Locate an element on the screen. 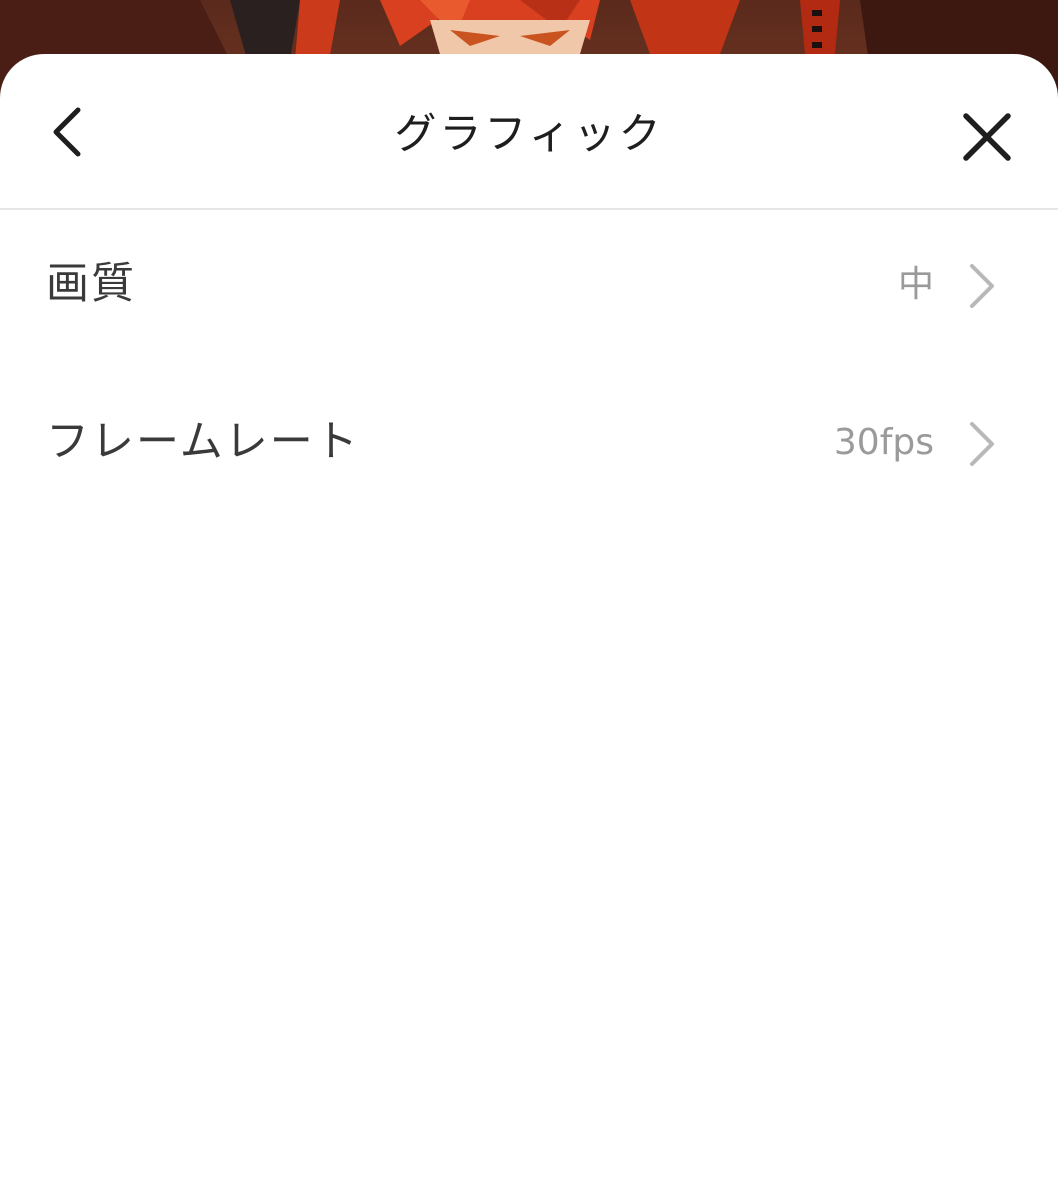 This screenshot has height=1200, width=1058. setting-value: 30fps is located at coordinates (883, 442).